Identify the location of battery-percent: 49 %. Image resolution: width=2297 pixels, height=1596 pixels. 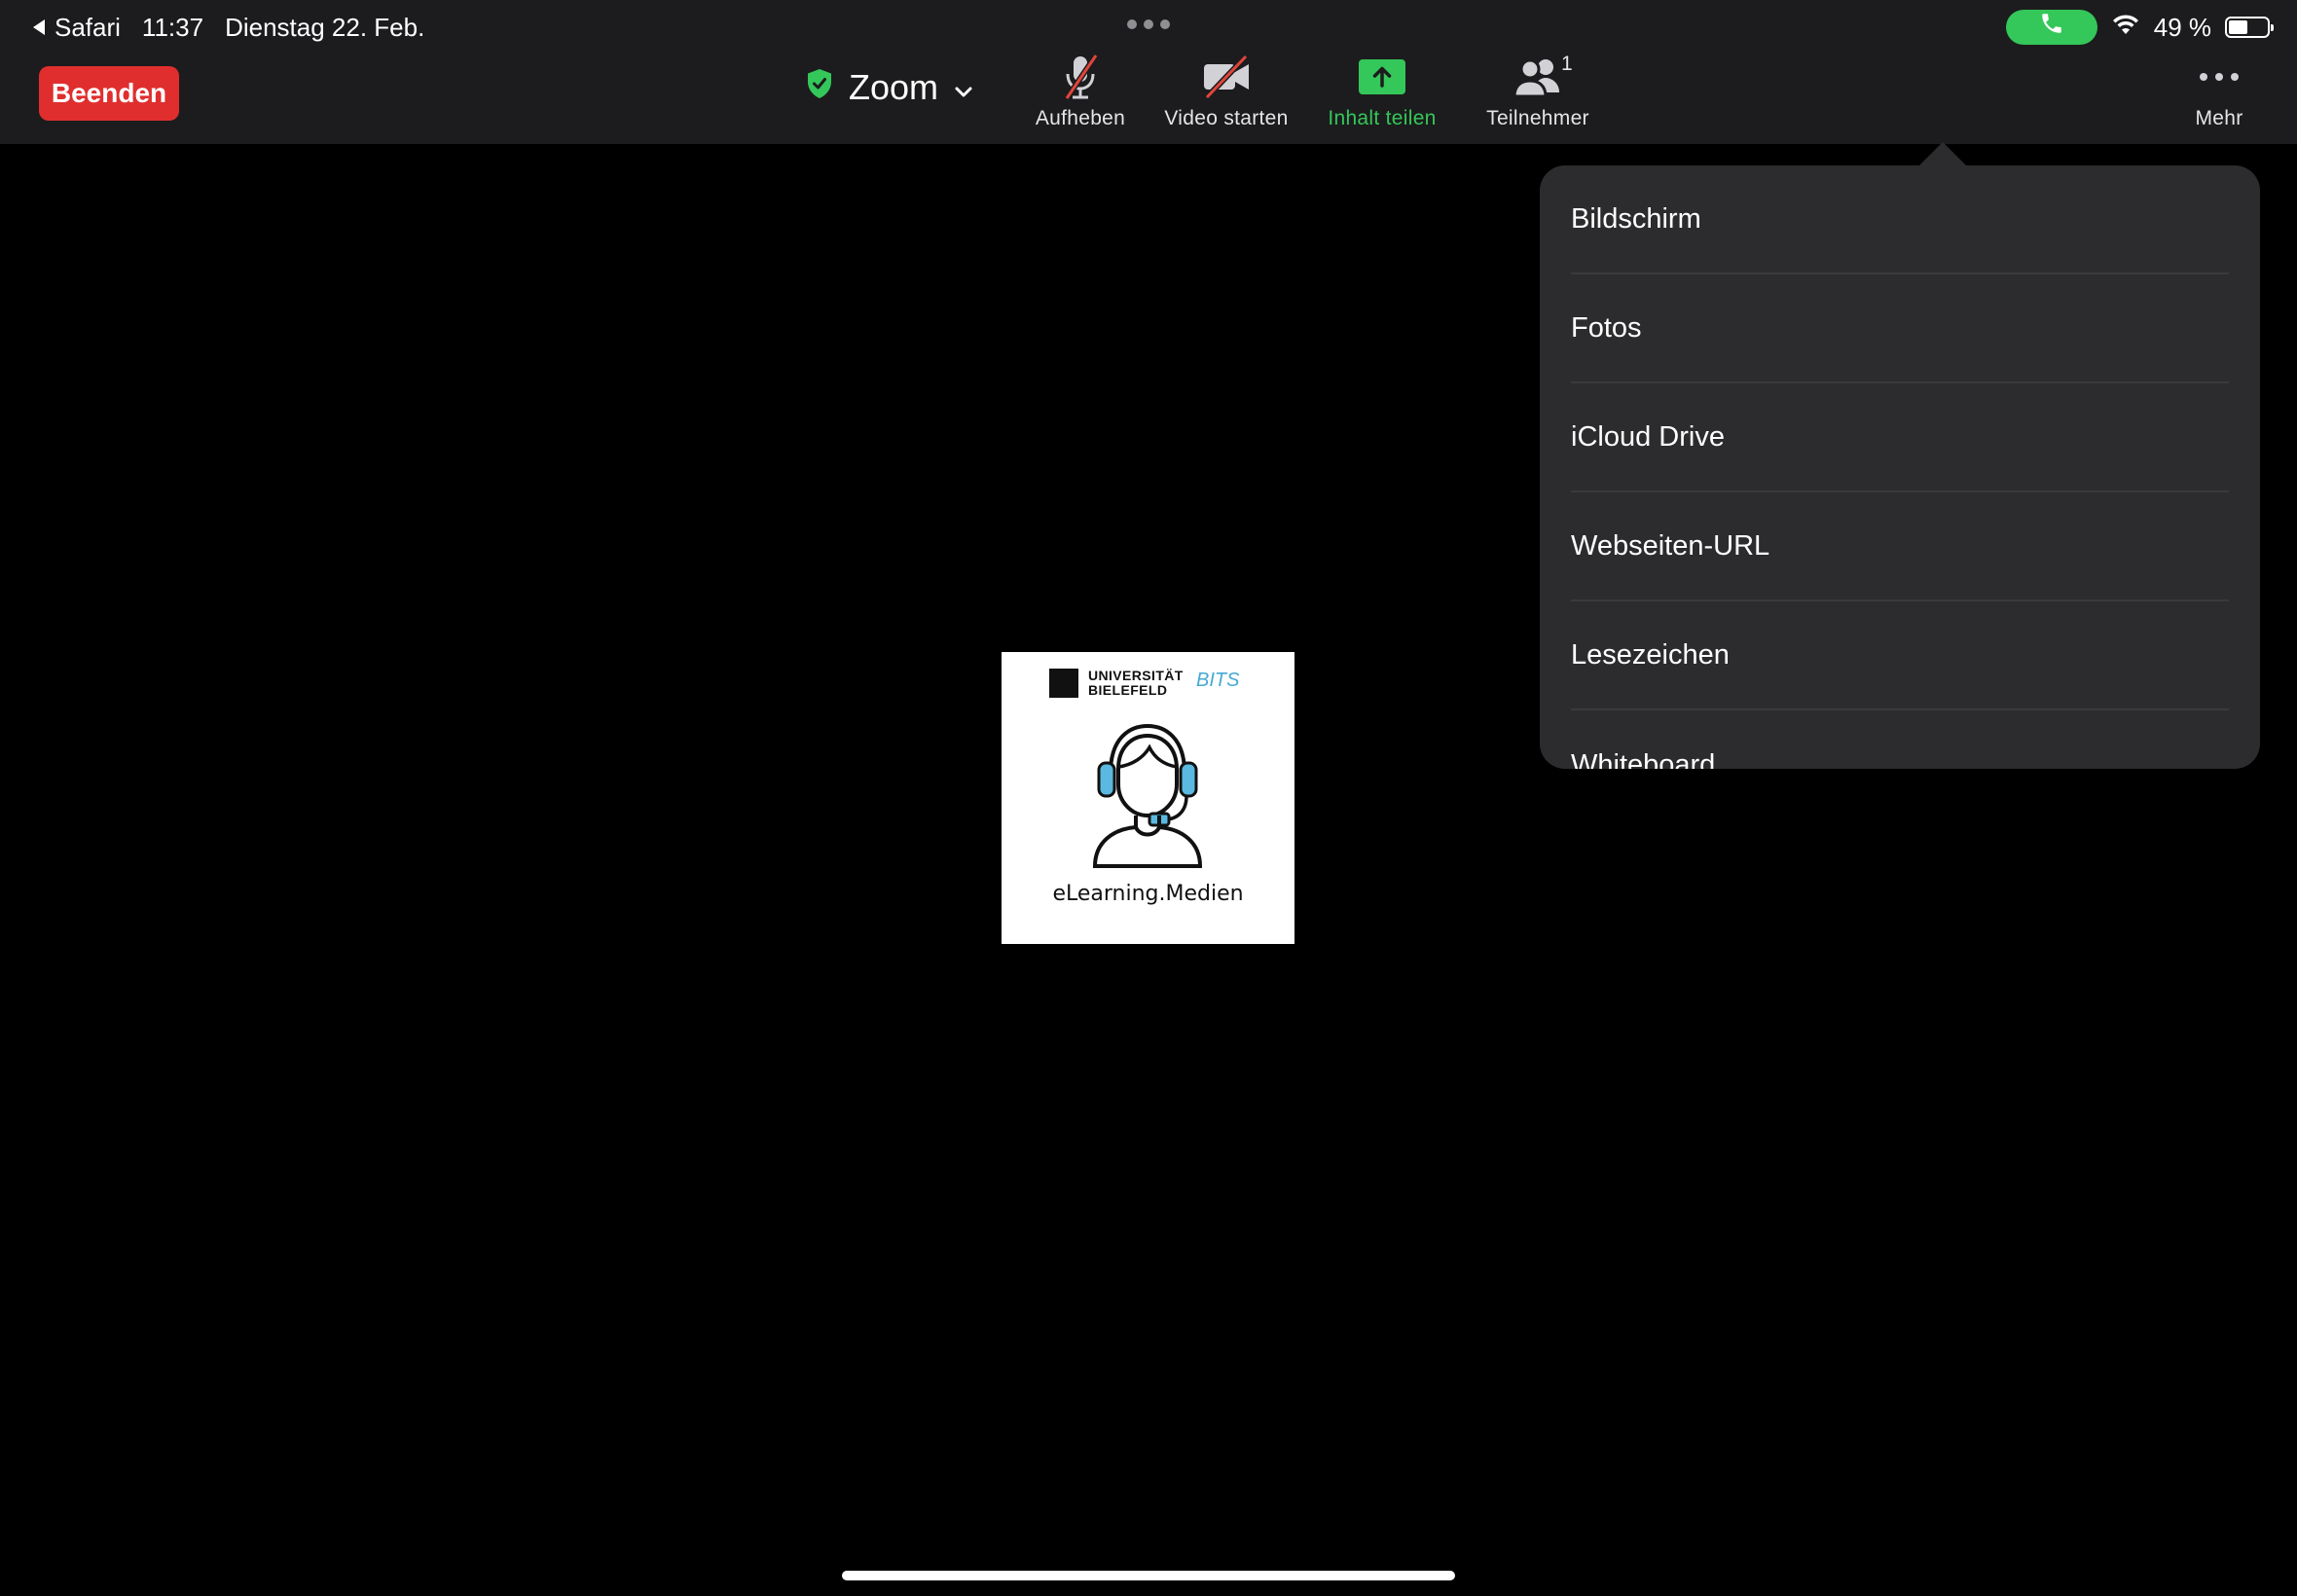
(2182, 27).